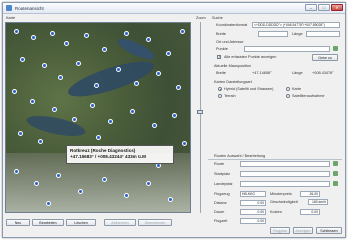  I want to click on mouse-lat-value: +47.14656°, so click(262, 73).